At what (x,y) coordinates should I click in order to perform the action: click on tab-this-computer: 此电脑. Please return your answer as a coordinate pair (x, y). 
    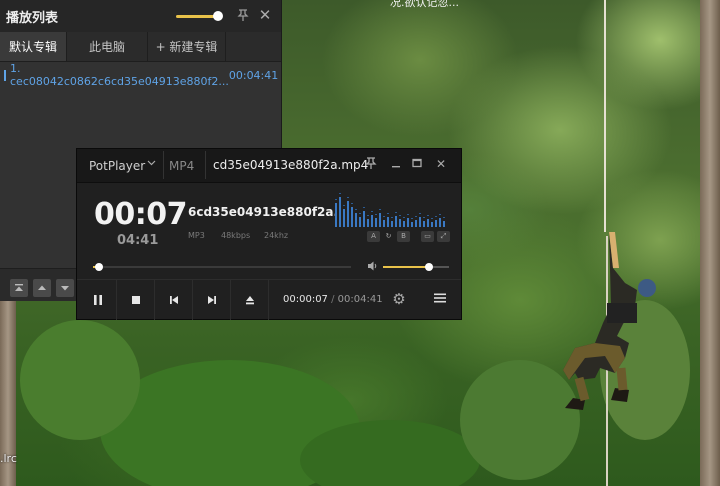
    Looking at the image, I should click on (107, 46).